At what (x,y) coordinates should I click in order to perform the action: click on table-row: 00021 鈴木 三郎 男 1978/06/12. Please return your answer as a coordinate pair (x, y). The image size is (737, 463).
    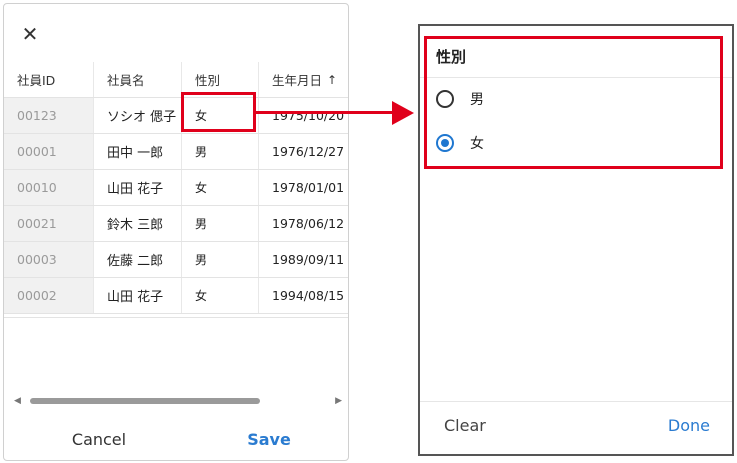
    Looking at the image, I should click on (176, 224).